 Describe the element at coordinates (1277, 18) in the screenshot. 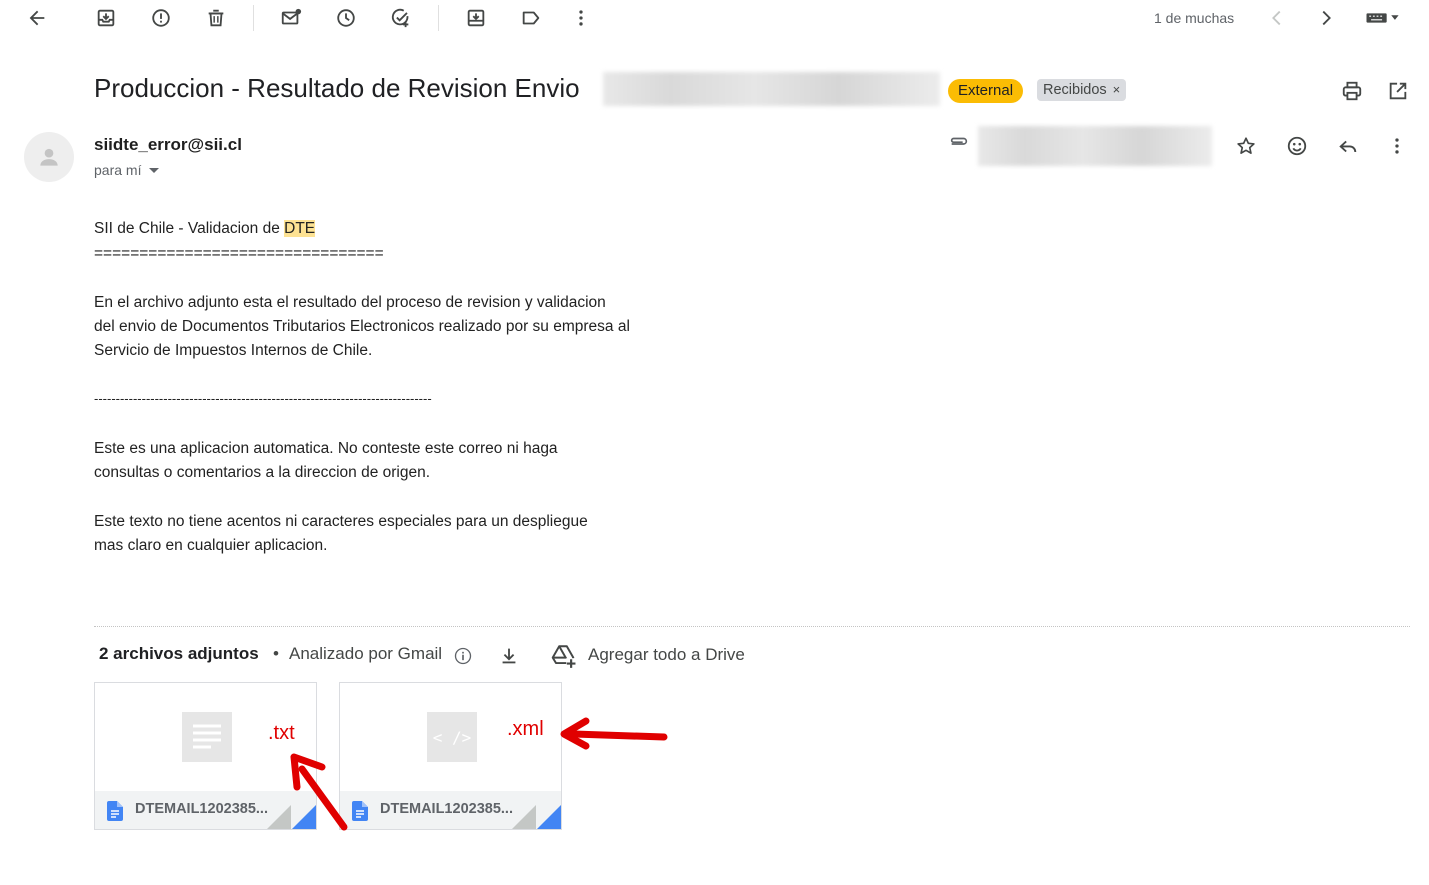

I see `chevron-left-icon` at that location.